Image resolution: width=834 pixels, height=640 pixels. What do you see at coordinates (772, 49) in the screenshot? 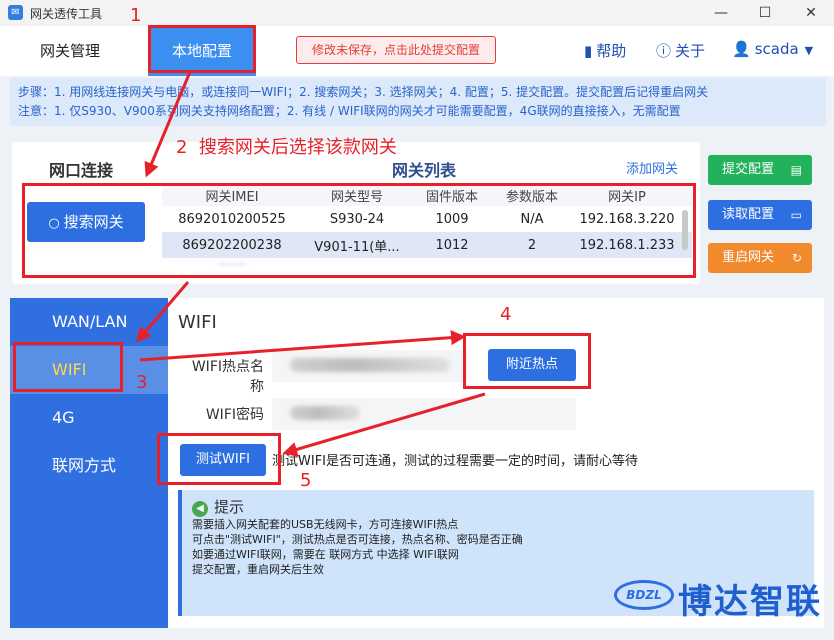
I see `user-menu: 👤 scada ▼` at bounding box center [772, 49].